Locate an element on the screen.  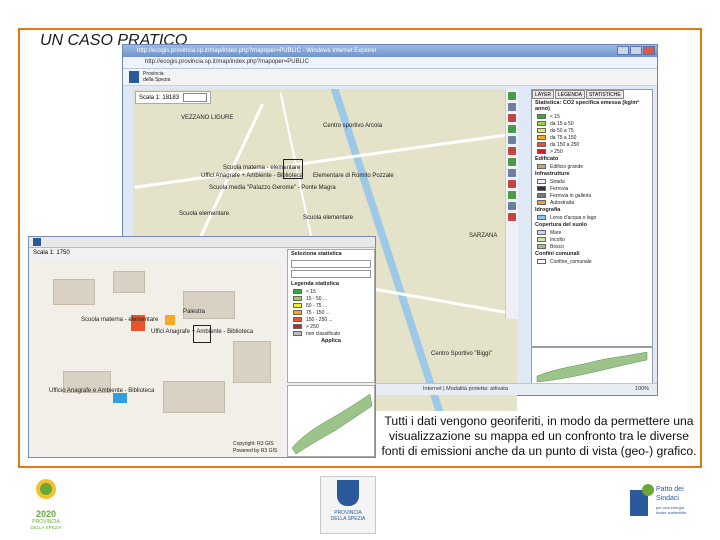
info-icon is located at coordinates (512, 162).